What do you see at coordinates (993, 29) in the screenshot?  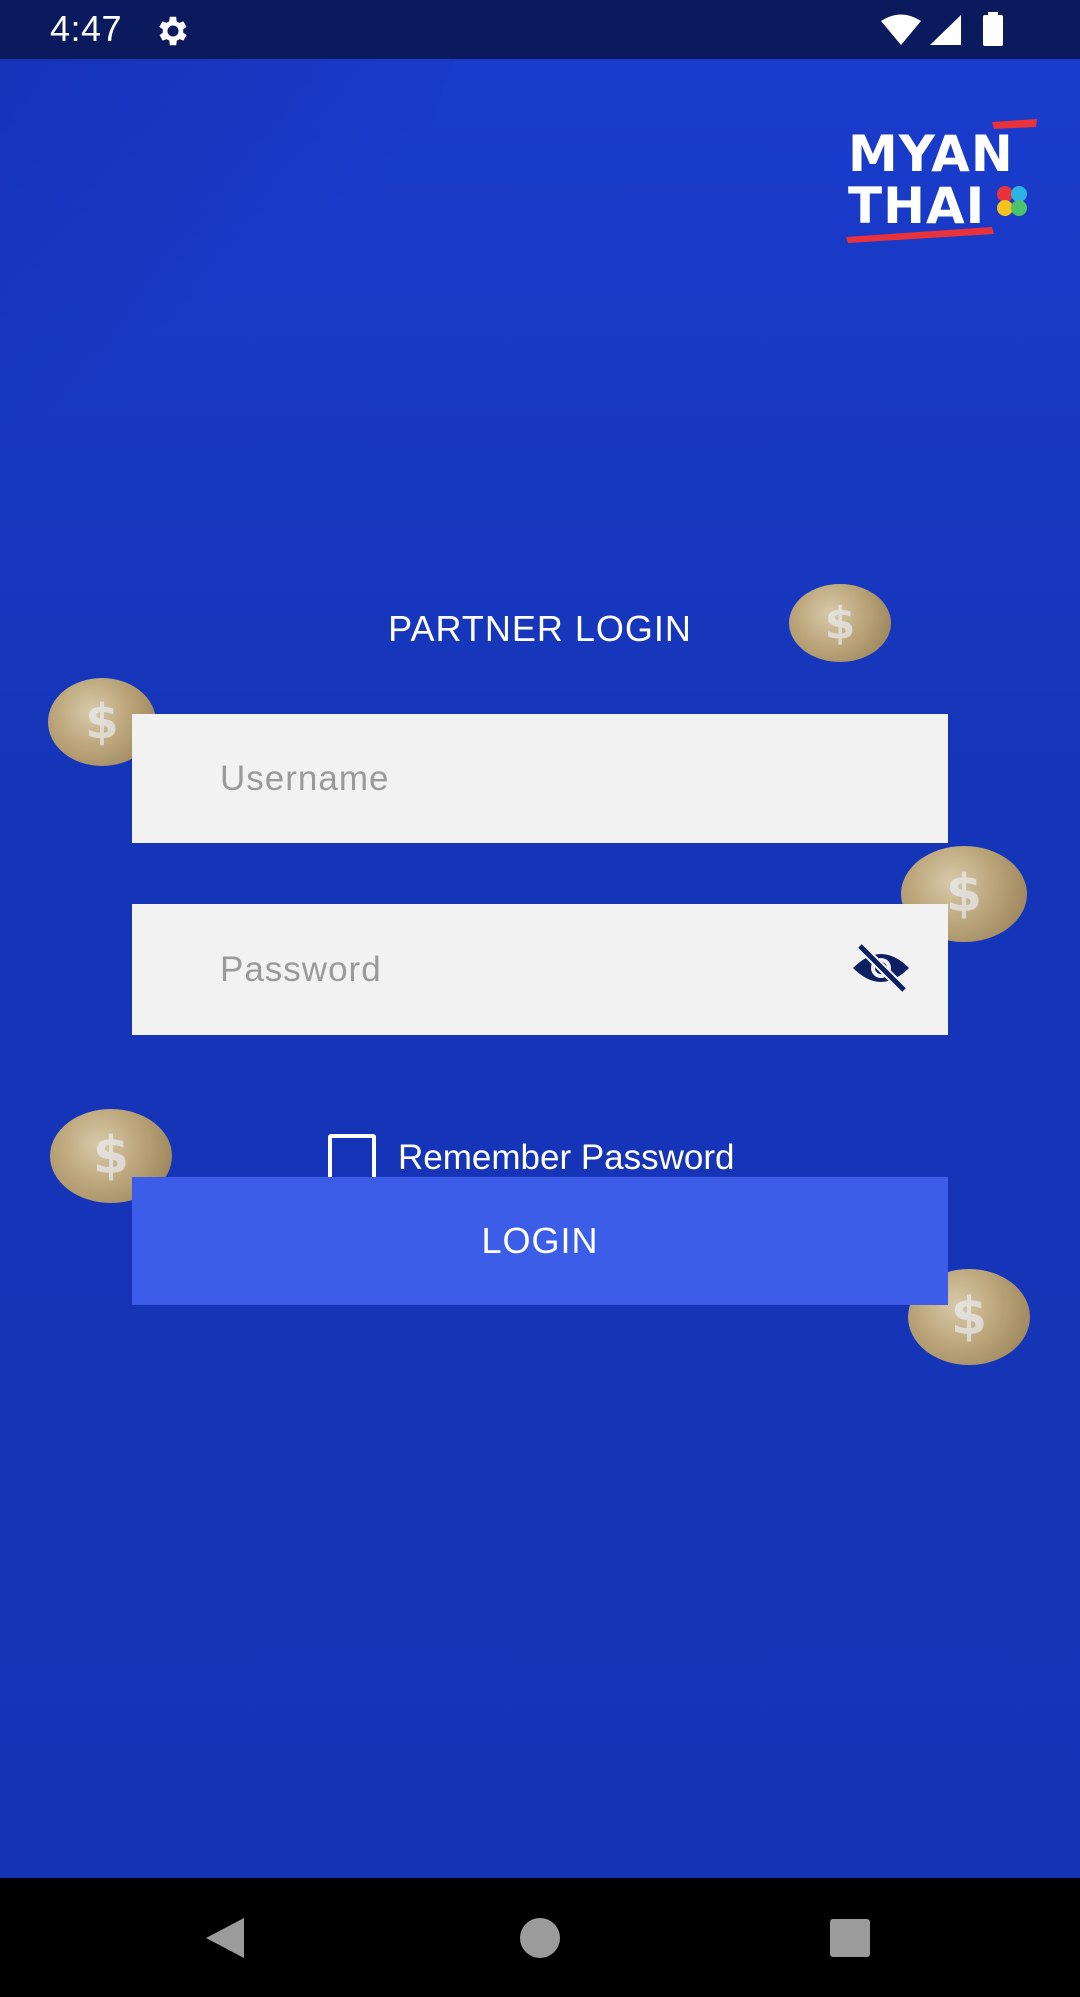 I see `battery-icon` at bounding box center [993, 29].